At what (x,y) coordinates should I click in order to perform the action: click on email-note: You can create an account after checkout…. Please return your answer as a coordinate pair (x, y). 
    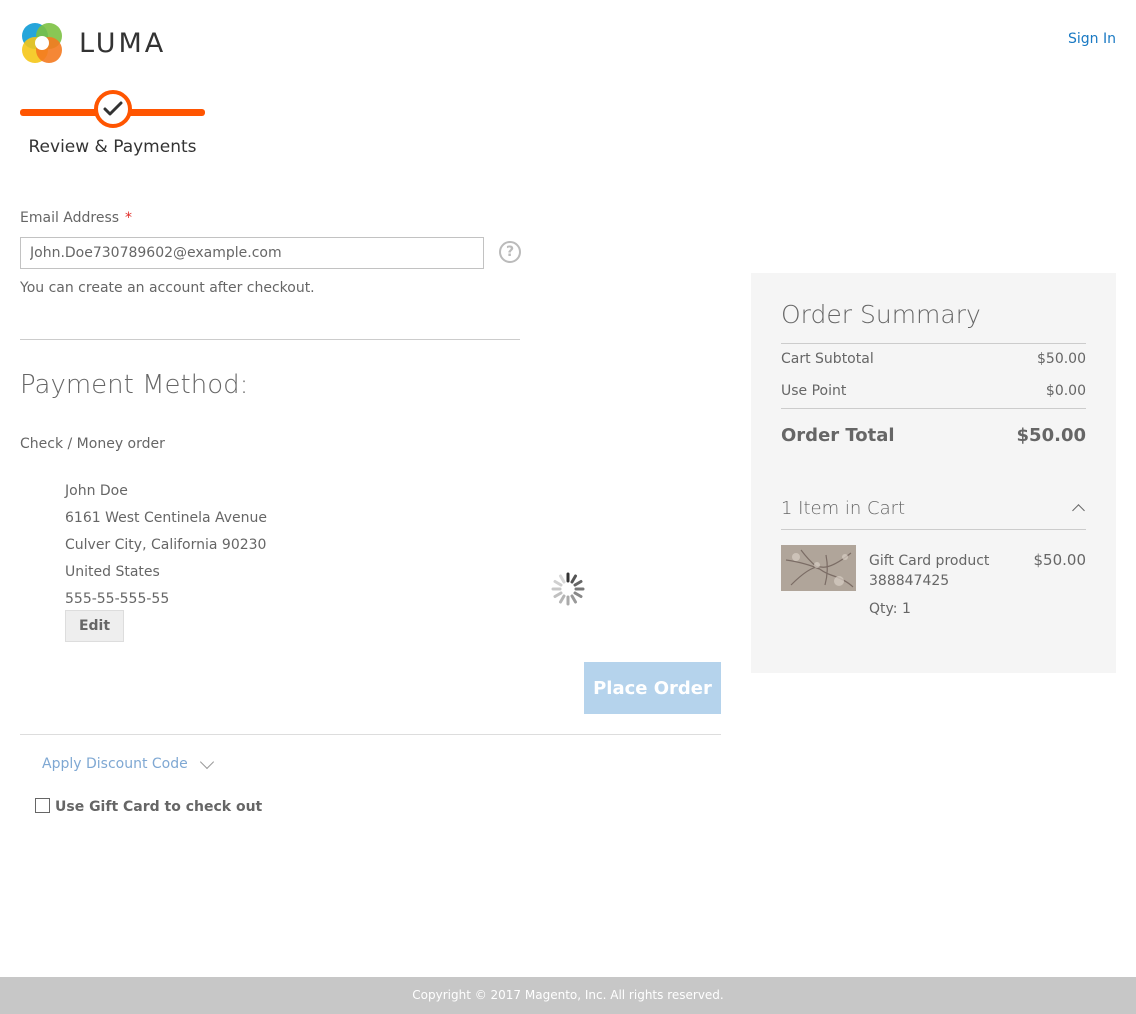
    Looking at the image, I should click on (167, 288).